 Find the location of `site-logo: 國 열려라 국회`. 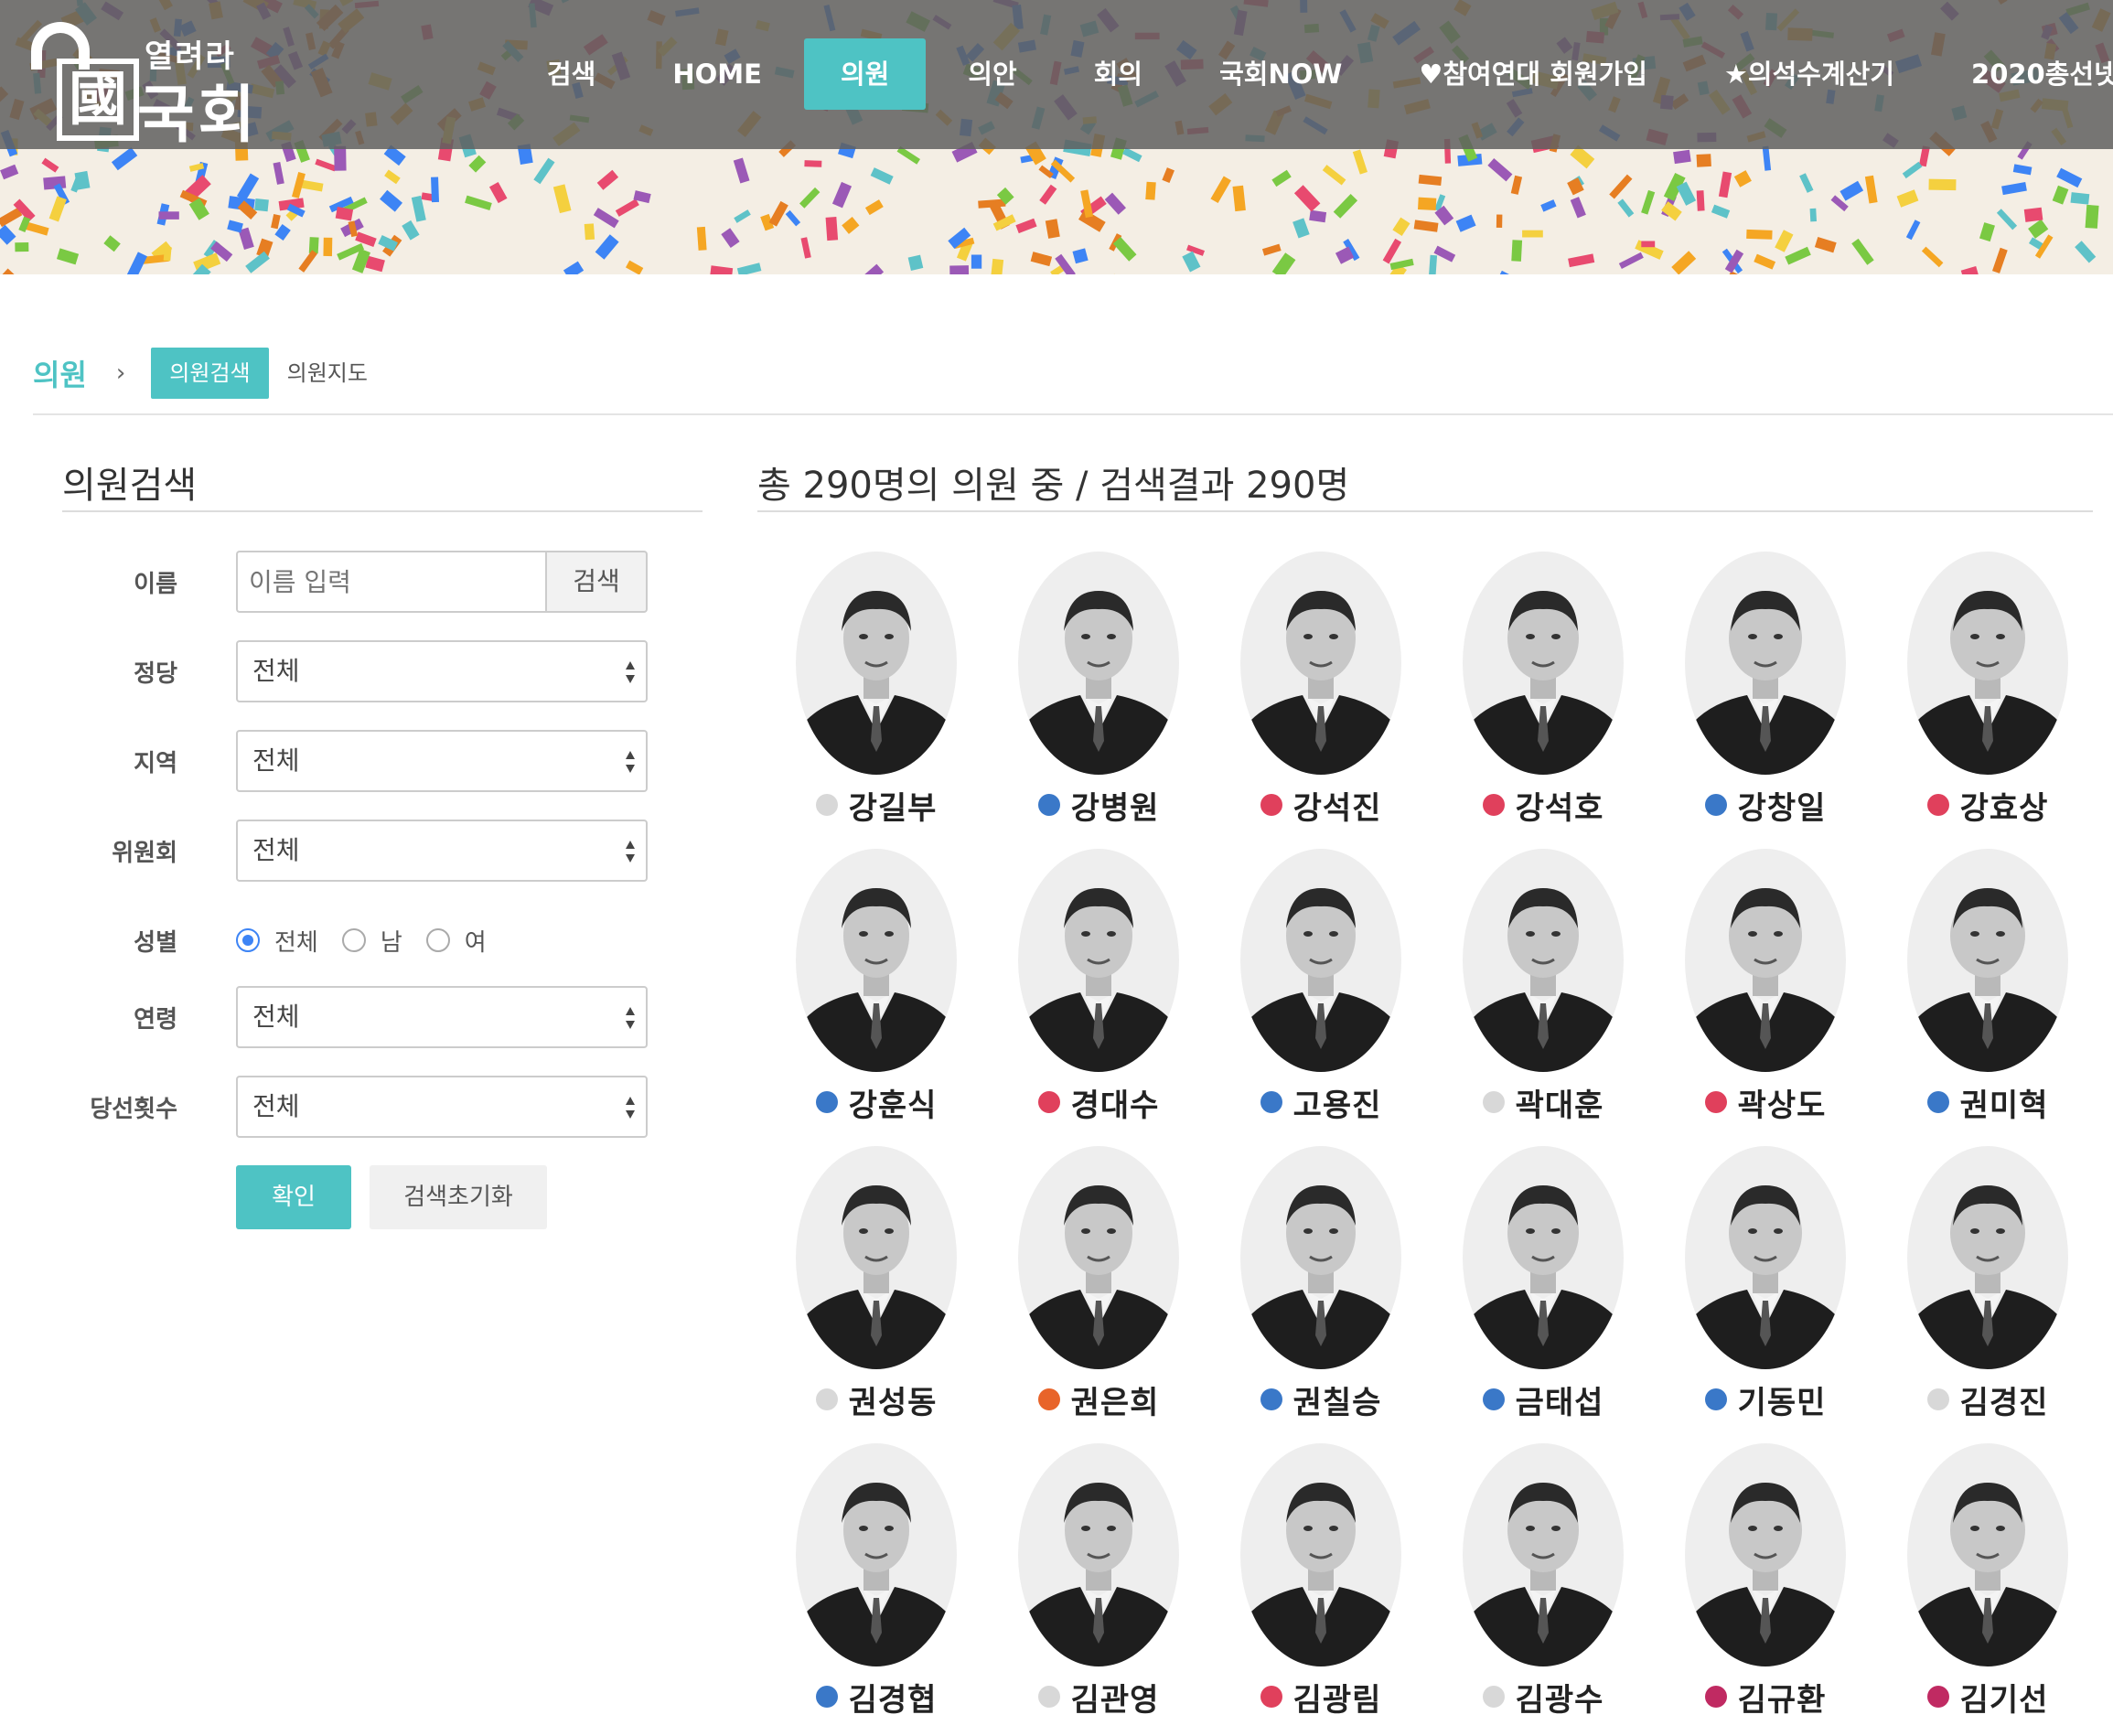

site-logo: 國 열려라 국회 is located at coordinates (159, 84).